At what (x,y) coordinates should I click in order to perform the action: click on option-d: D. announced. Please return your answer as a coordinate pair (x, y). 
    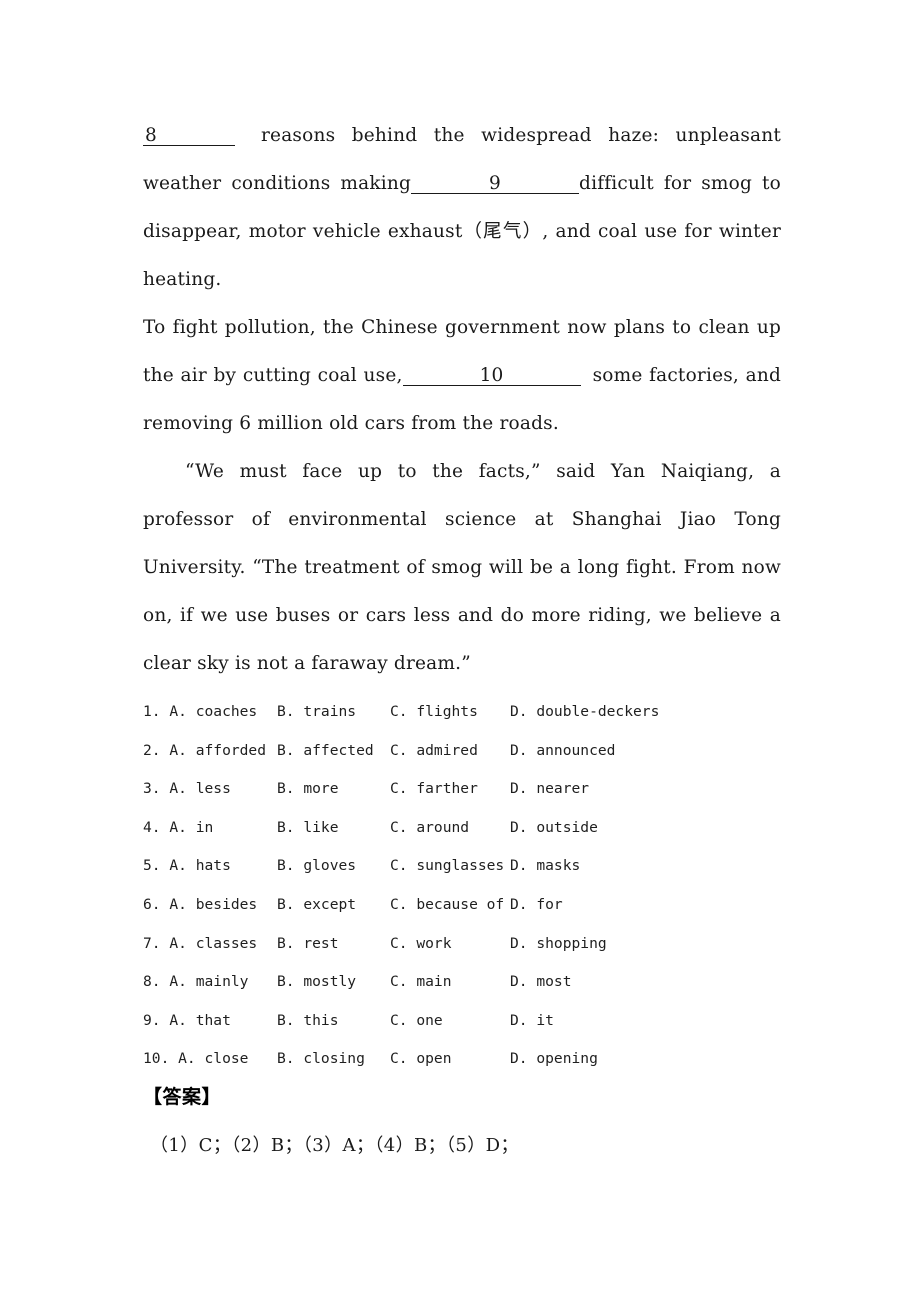
    Looking at the image, I should click on (562, 751).